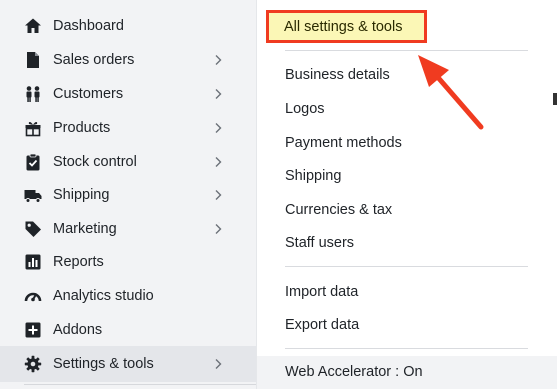  I want to click on sidebar-item-label: Settings & tools, so click(103, 364).